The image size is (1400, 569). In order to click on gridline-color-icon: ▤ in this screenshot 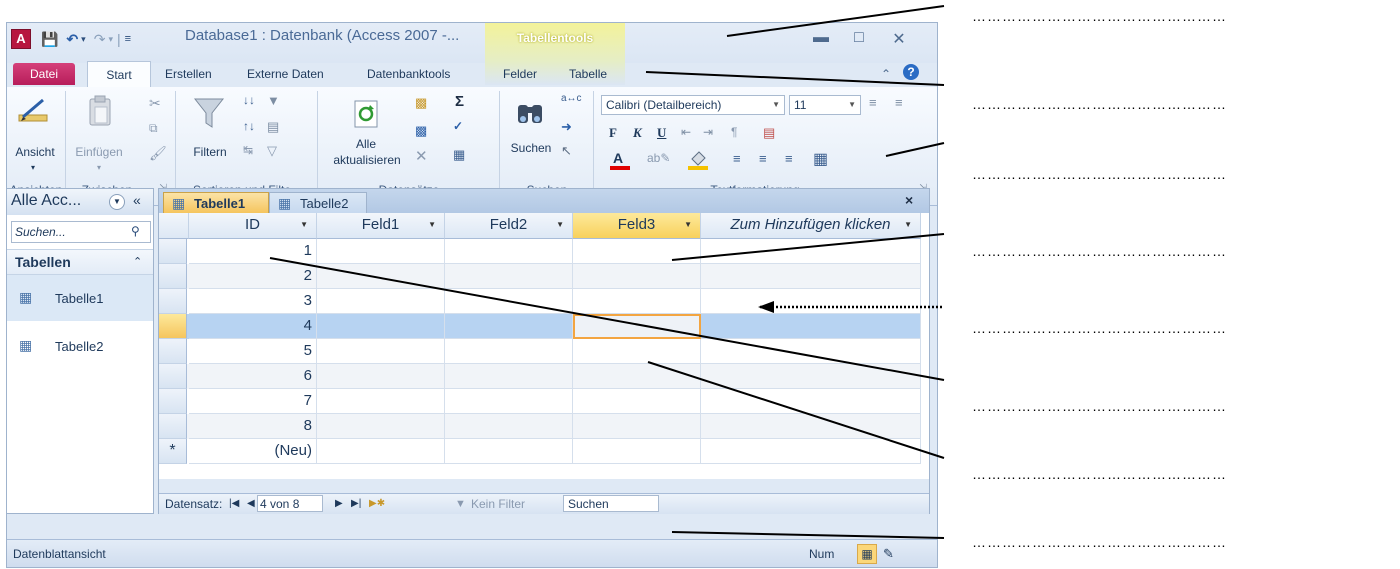, I will do `click(769, 133)`.